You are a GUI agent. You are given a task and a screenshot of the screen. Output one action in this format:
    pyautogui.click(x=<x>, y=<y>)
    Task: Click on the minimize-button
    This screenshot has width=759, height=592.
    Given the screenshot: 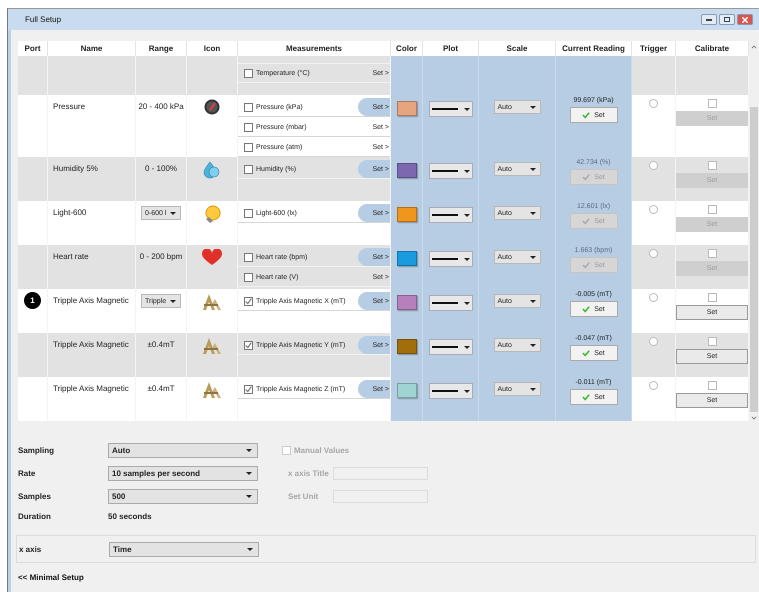 What is the action you would take?
    pyautogui.click(x=709, y=19)
    